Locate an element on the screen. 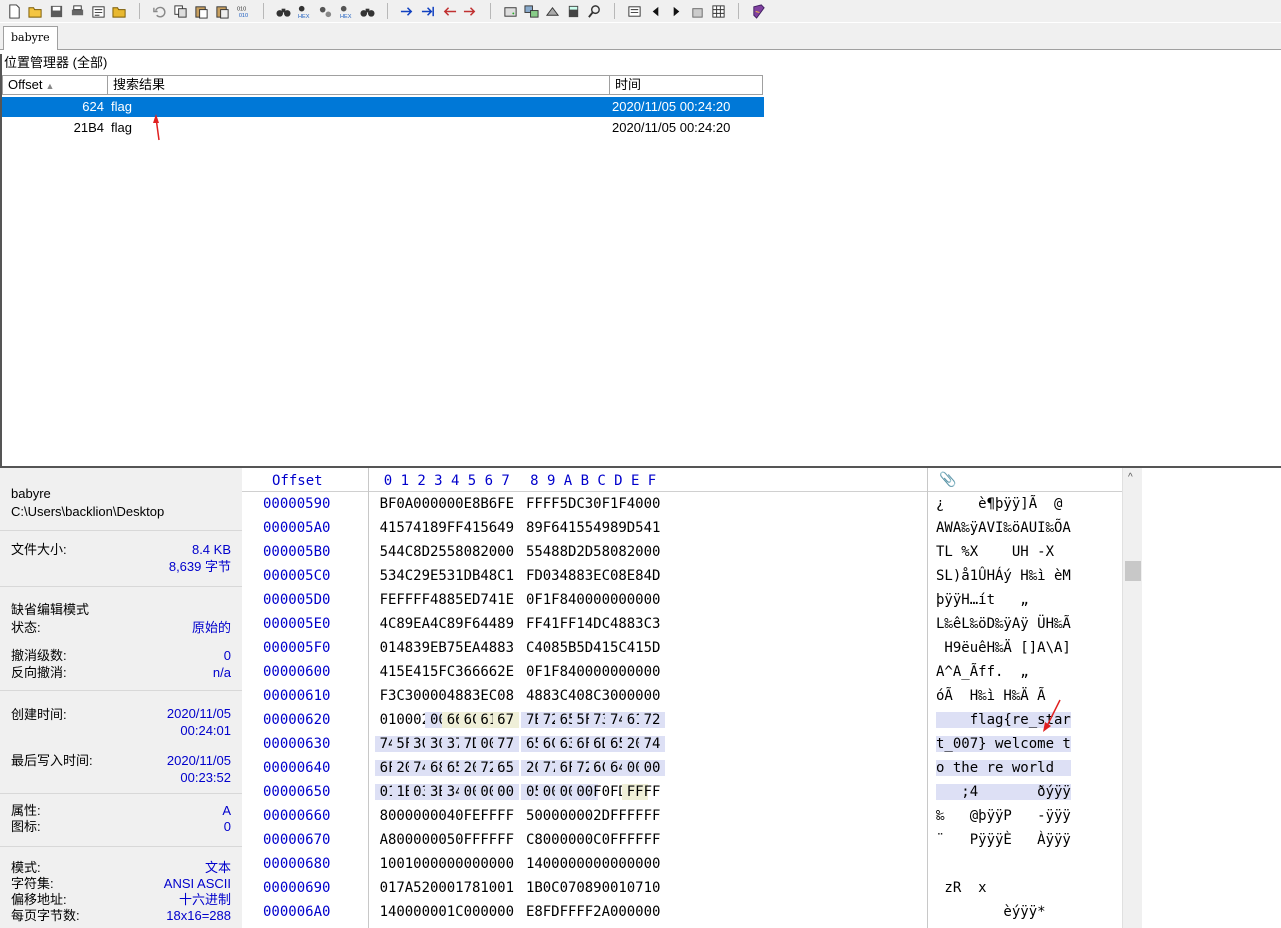  print-icon is located at coordinates (77, 11).